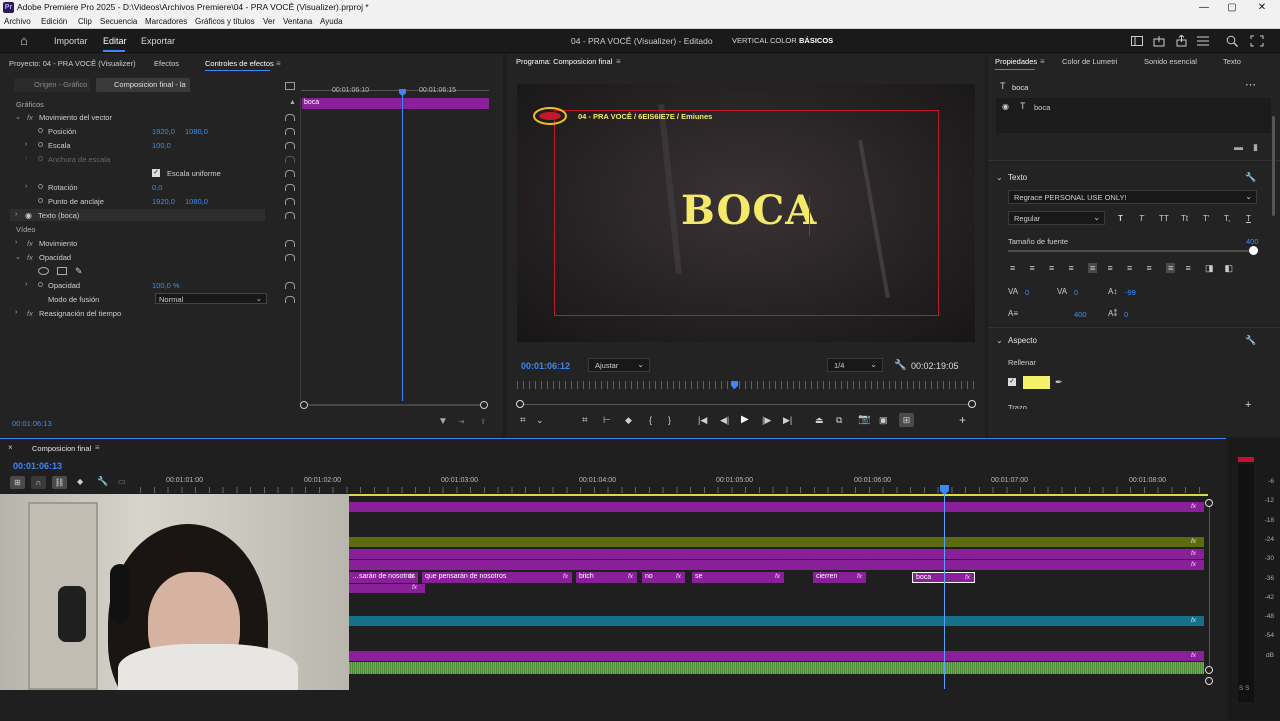 This screenshot has width=1280, height=721. I want to click on camera-icon: 📷, so click(864, 419).